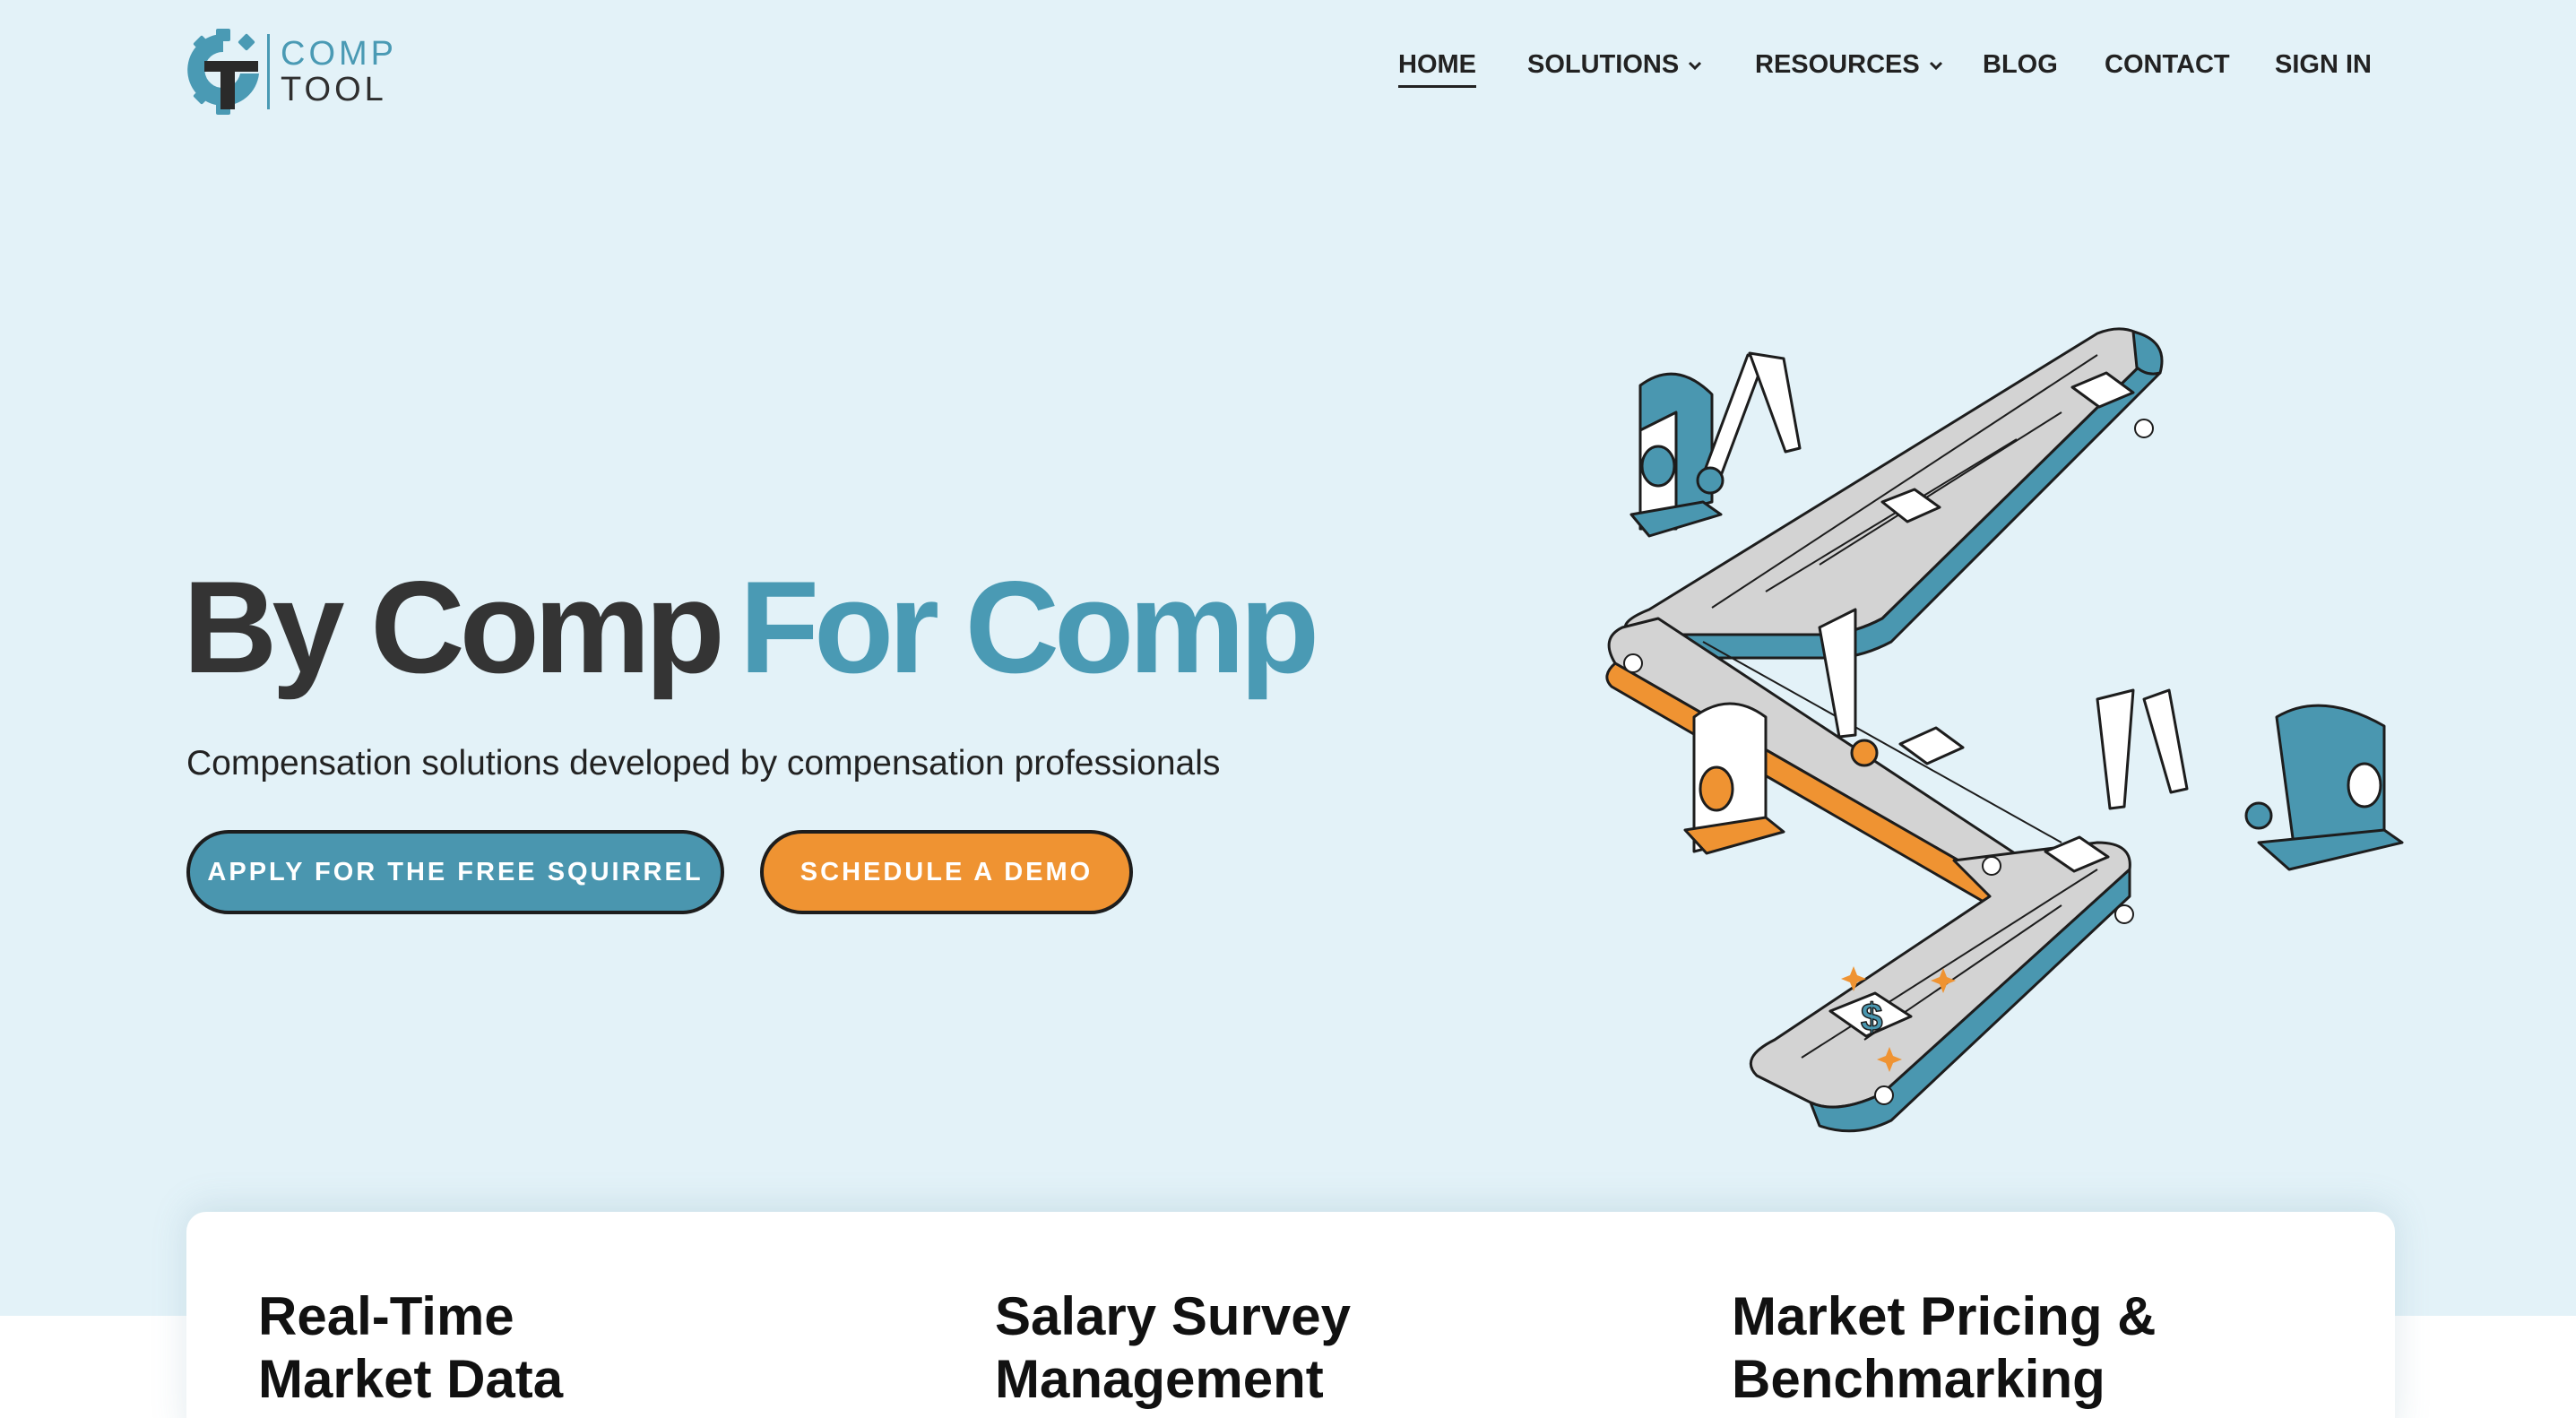 The height and width of the screenshot is (1418, 2576). Describe the element at coordinates (1940, 987) in the screenshot. I see `conveyor-belt-bottom` at that location.